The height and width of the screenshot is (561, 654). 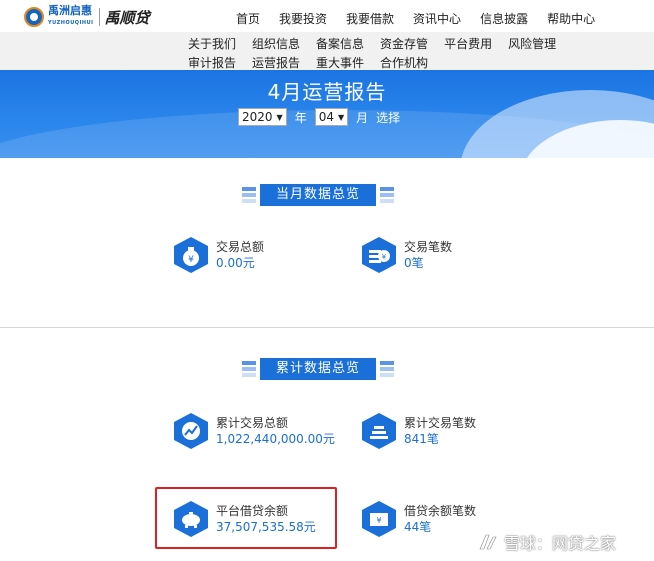 I want to click on watermark: 雪球：网贷之家, so click(x=547, y=542).